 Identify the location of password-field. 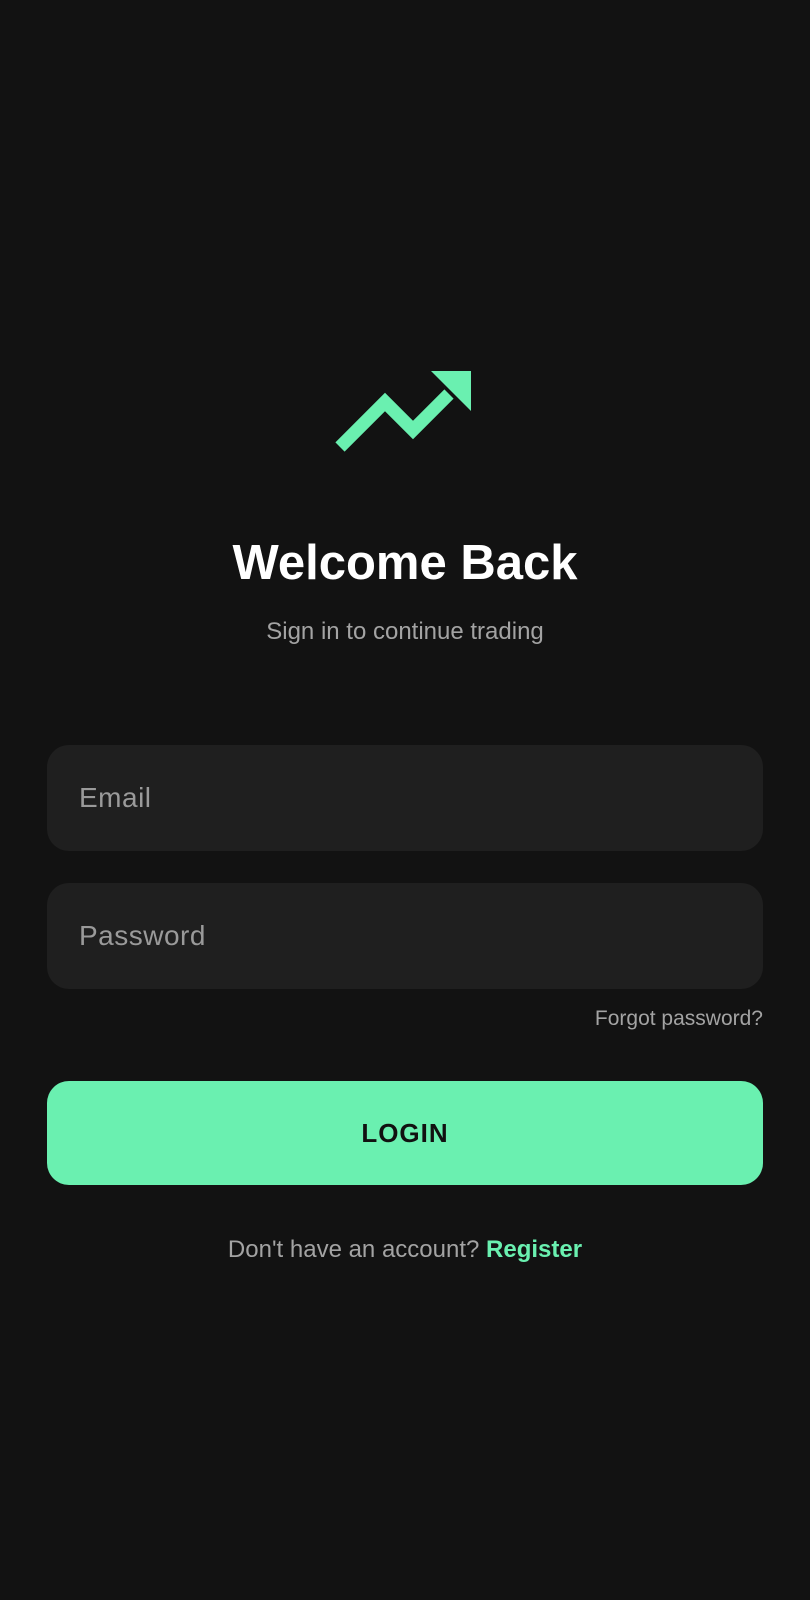
(405, 936).